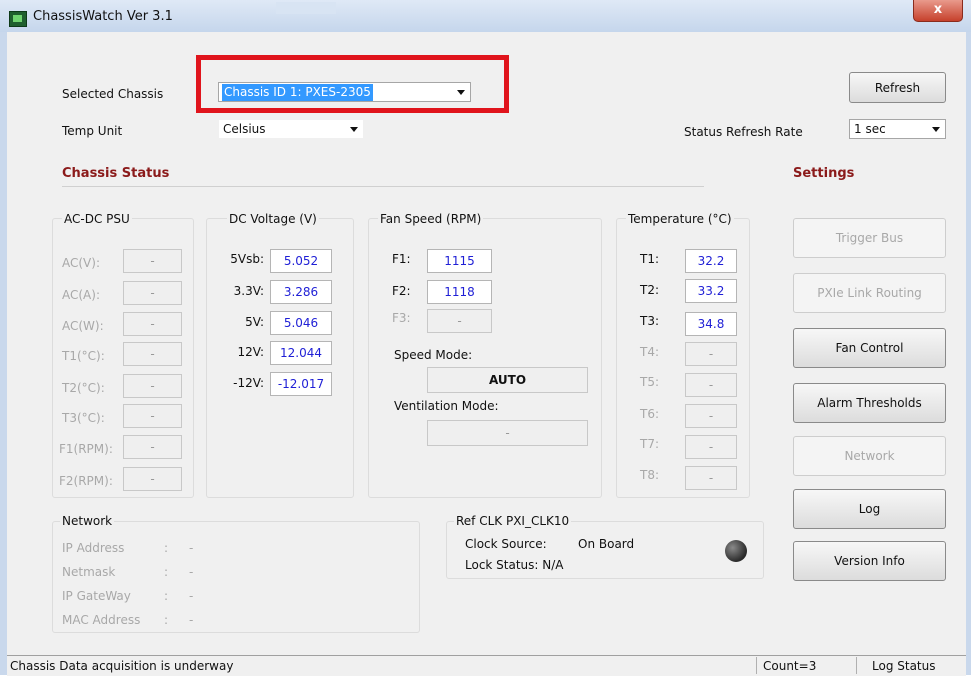 The width and height of the screenshot is (971, 676). Describe the element at coordinates (81, 295) in the screenshot. I see `psu-label: AC(A):` at that location.